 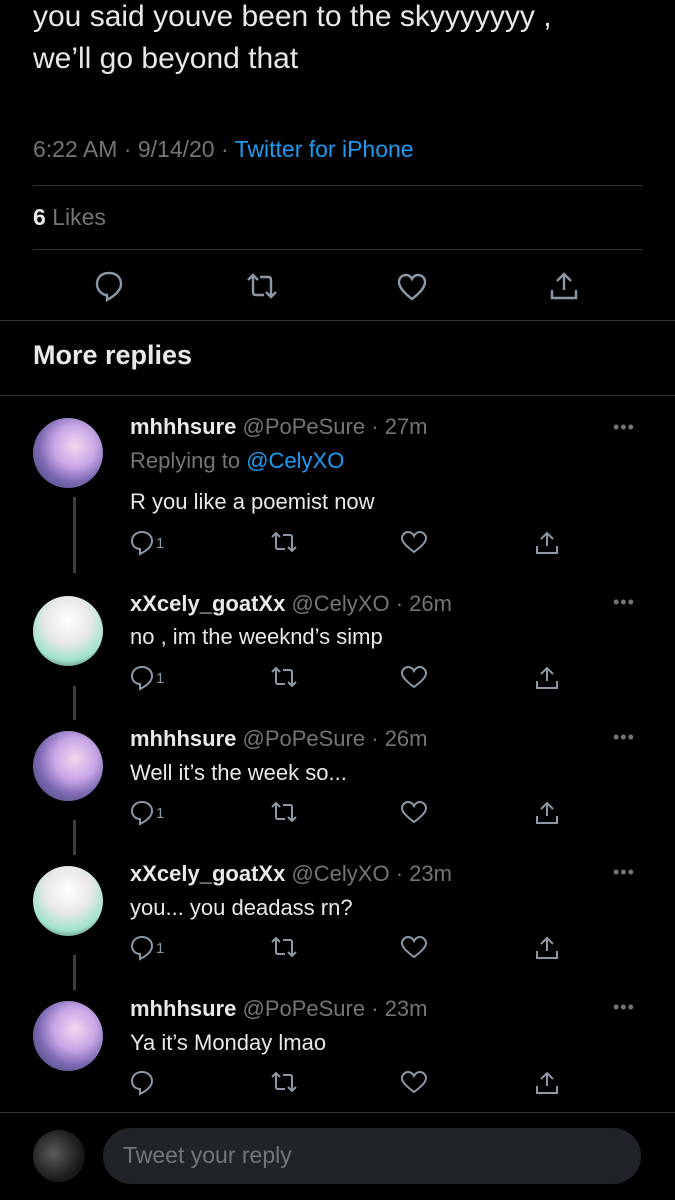 I want to click on tweet-action-bar, so click(x=337, y=287).